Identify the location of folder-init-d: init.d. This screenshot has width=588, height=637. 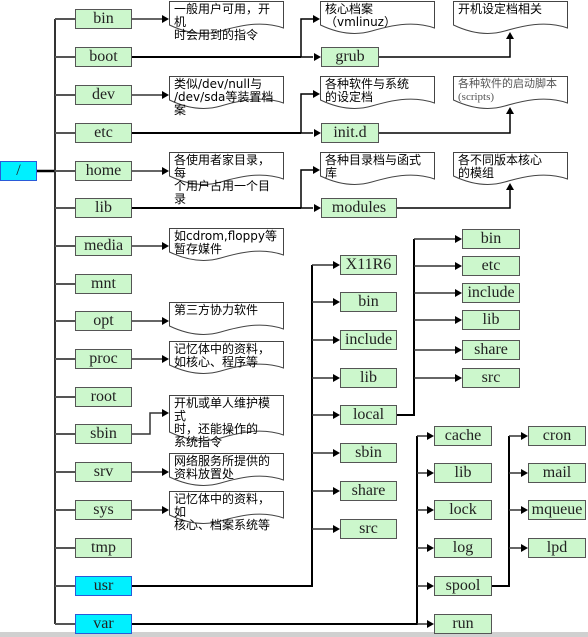
(350, 133).